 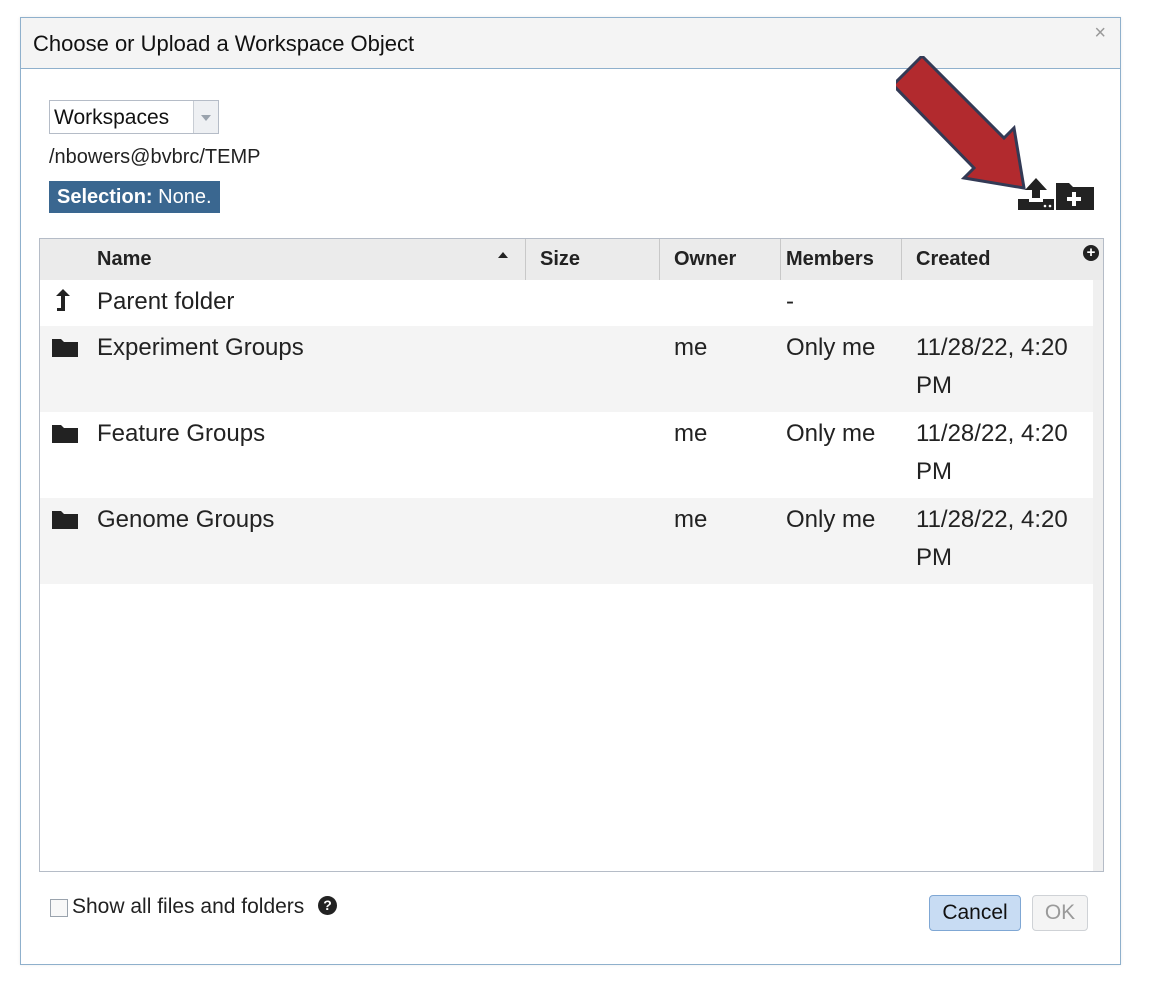 I want to click on column-header-members-label: Members, so click(x=830, y=259).